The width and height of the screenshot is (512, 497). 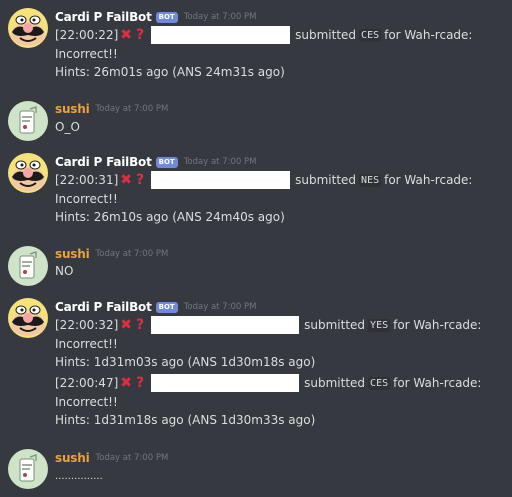 What do you see at coordinates (87, 180) in the screenshot?
I see `submission-time: [22:00:31]` at bounding box center [87, 180].